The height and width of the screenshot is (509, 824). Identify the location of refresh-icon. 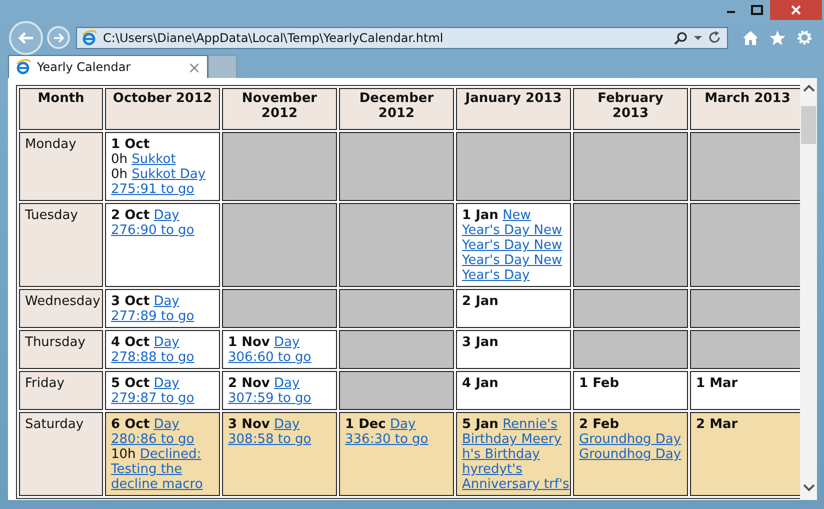
(714, 37).